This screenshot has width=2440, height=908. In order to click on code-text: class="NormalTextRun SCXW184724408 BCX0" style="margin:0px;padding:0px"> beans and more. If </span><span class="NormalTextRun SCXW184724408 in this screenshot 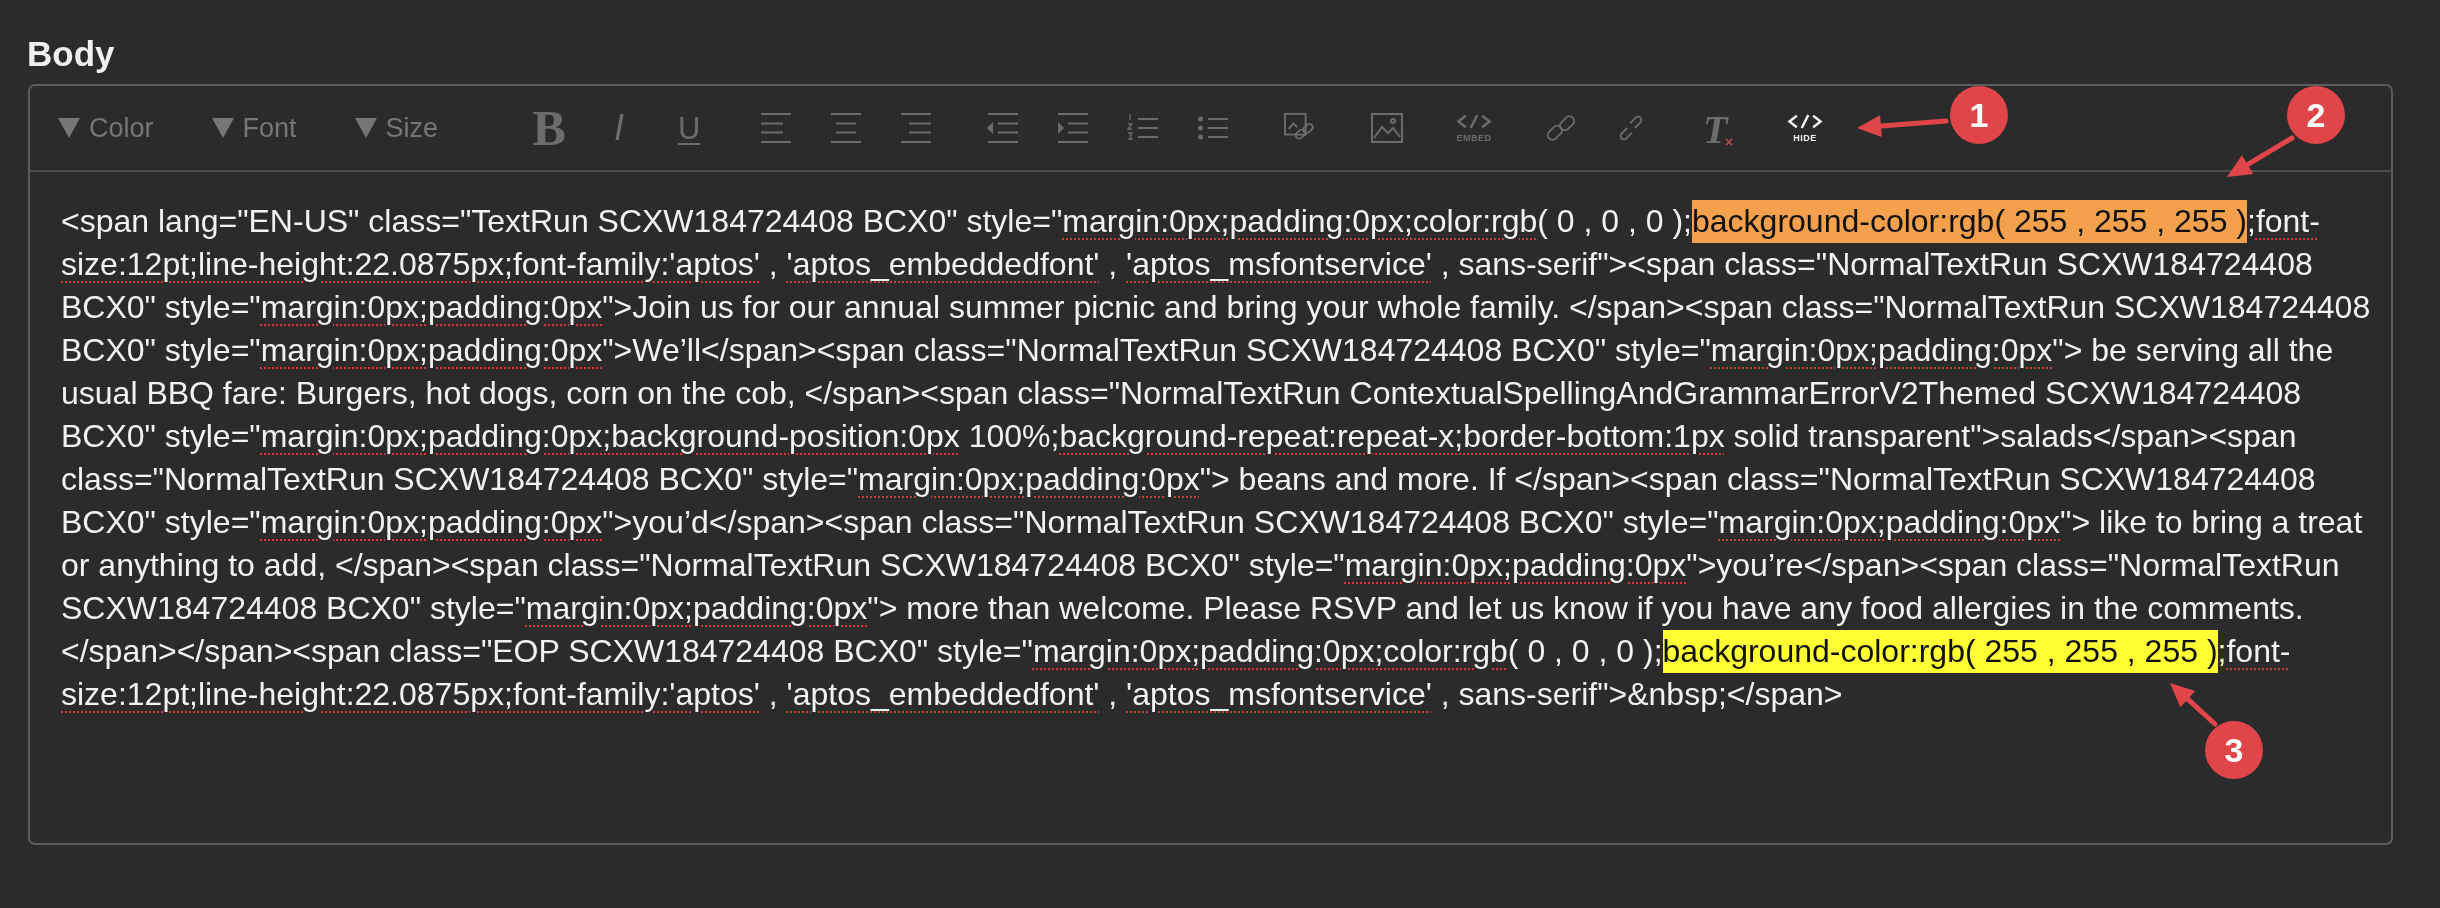, I will do `click(1188, 479)`.